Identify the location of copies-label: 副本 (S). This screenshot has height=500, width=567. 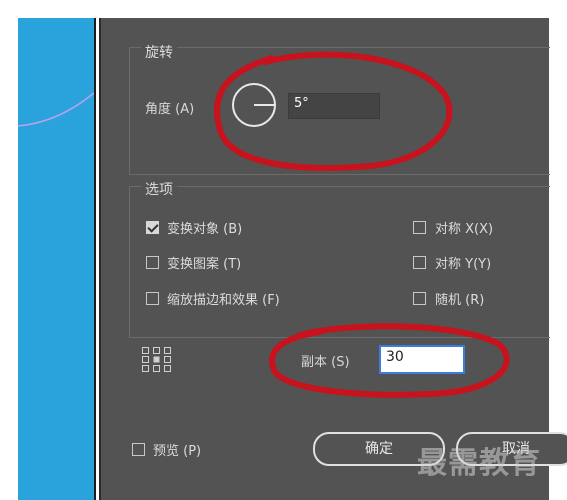
(325, 362).